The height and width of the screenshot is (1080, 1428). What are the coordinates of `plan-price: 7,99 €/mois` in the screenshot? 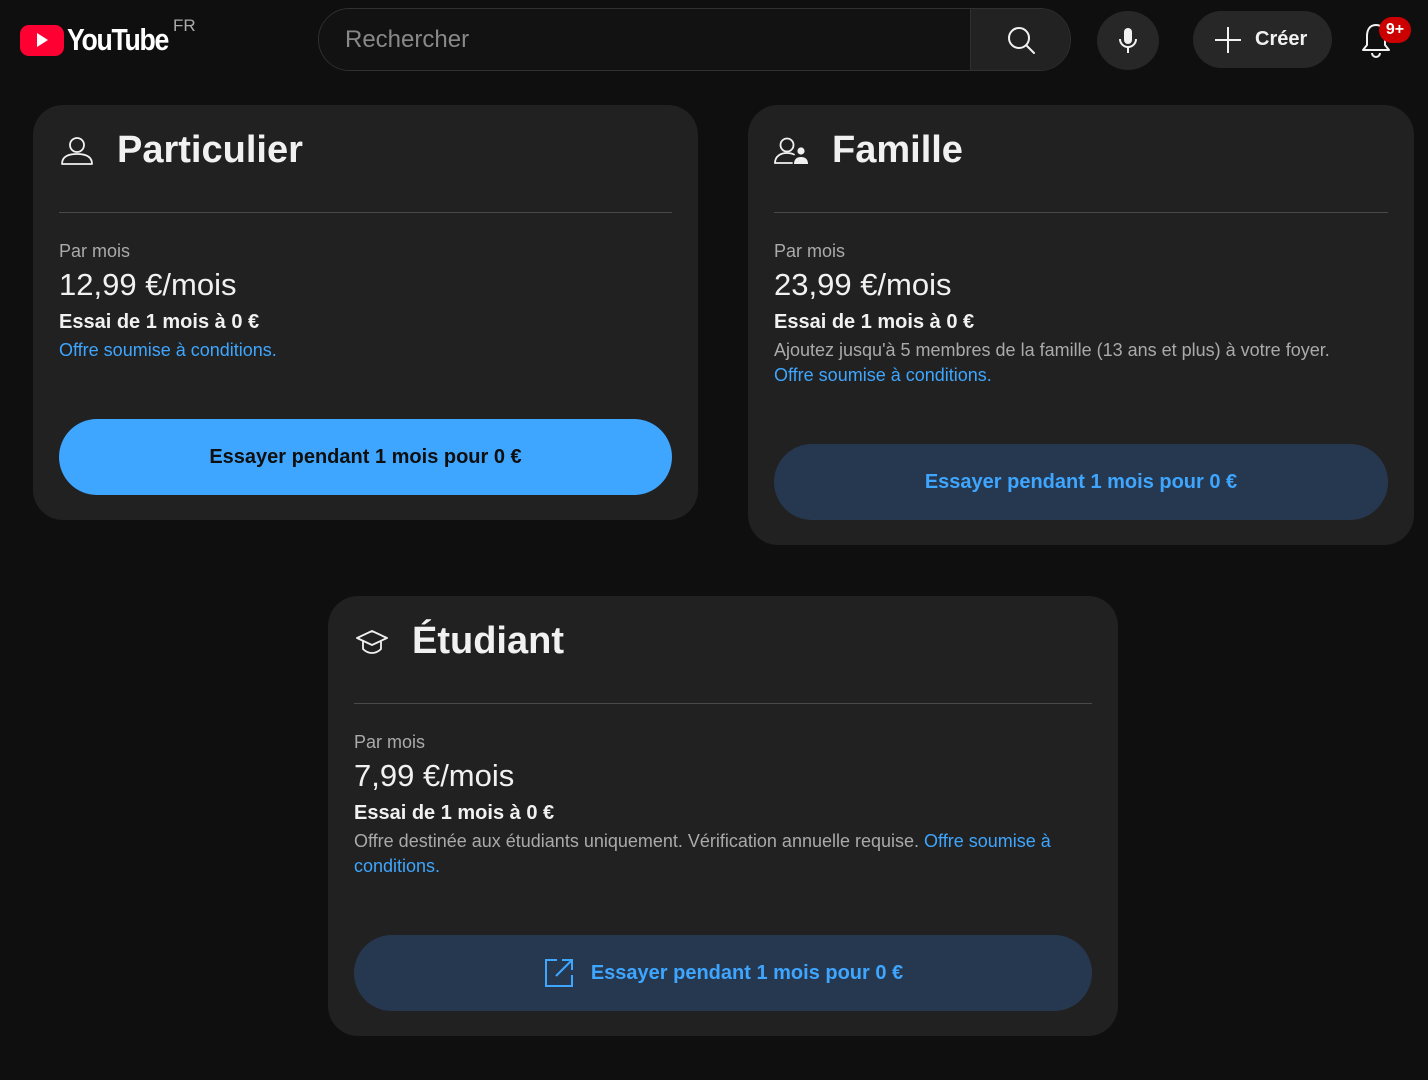 It's located at (434, 775).